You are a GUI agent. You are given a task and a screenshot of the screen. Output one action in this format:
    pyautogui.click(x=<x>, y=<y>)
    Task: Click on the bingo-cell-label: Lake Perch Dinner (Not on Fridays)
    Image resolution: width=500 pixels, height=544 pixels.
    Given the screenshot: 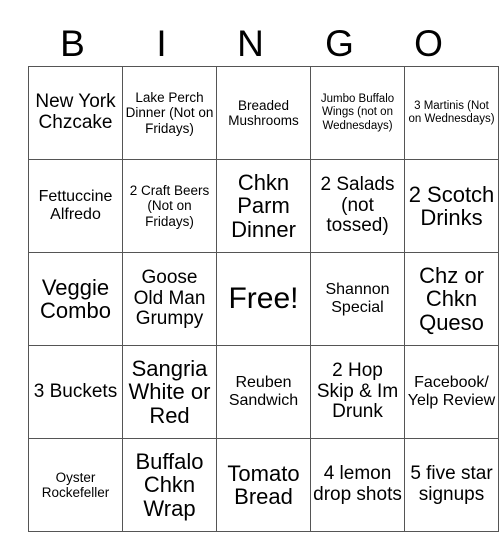 What is the action you would take?
    pyautogui.click(x=169, y=113)
    